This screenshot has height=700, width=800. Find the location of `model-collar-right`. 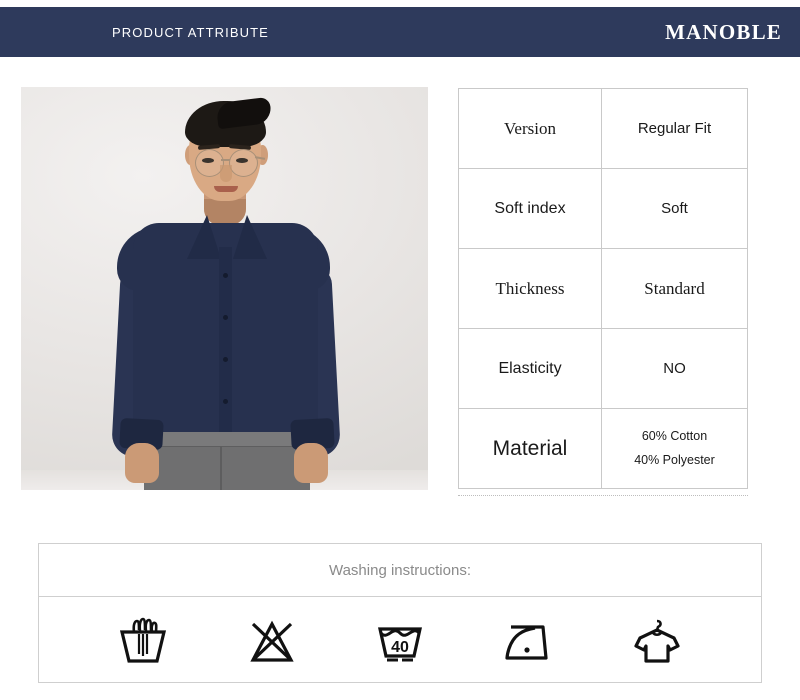

model-collar-right is located at coordinates (250, 237).